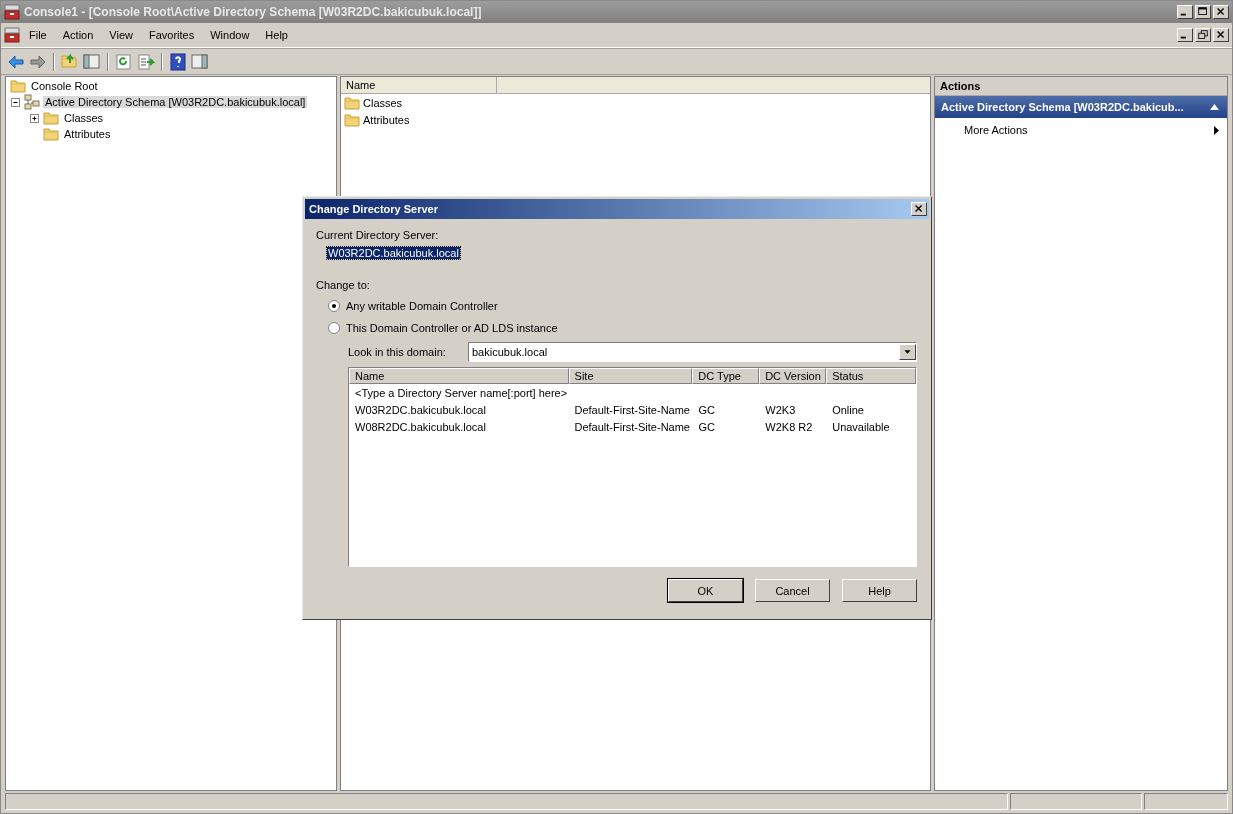  I want to click on collapse-arrow-icon, so click(1214, 107).